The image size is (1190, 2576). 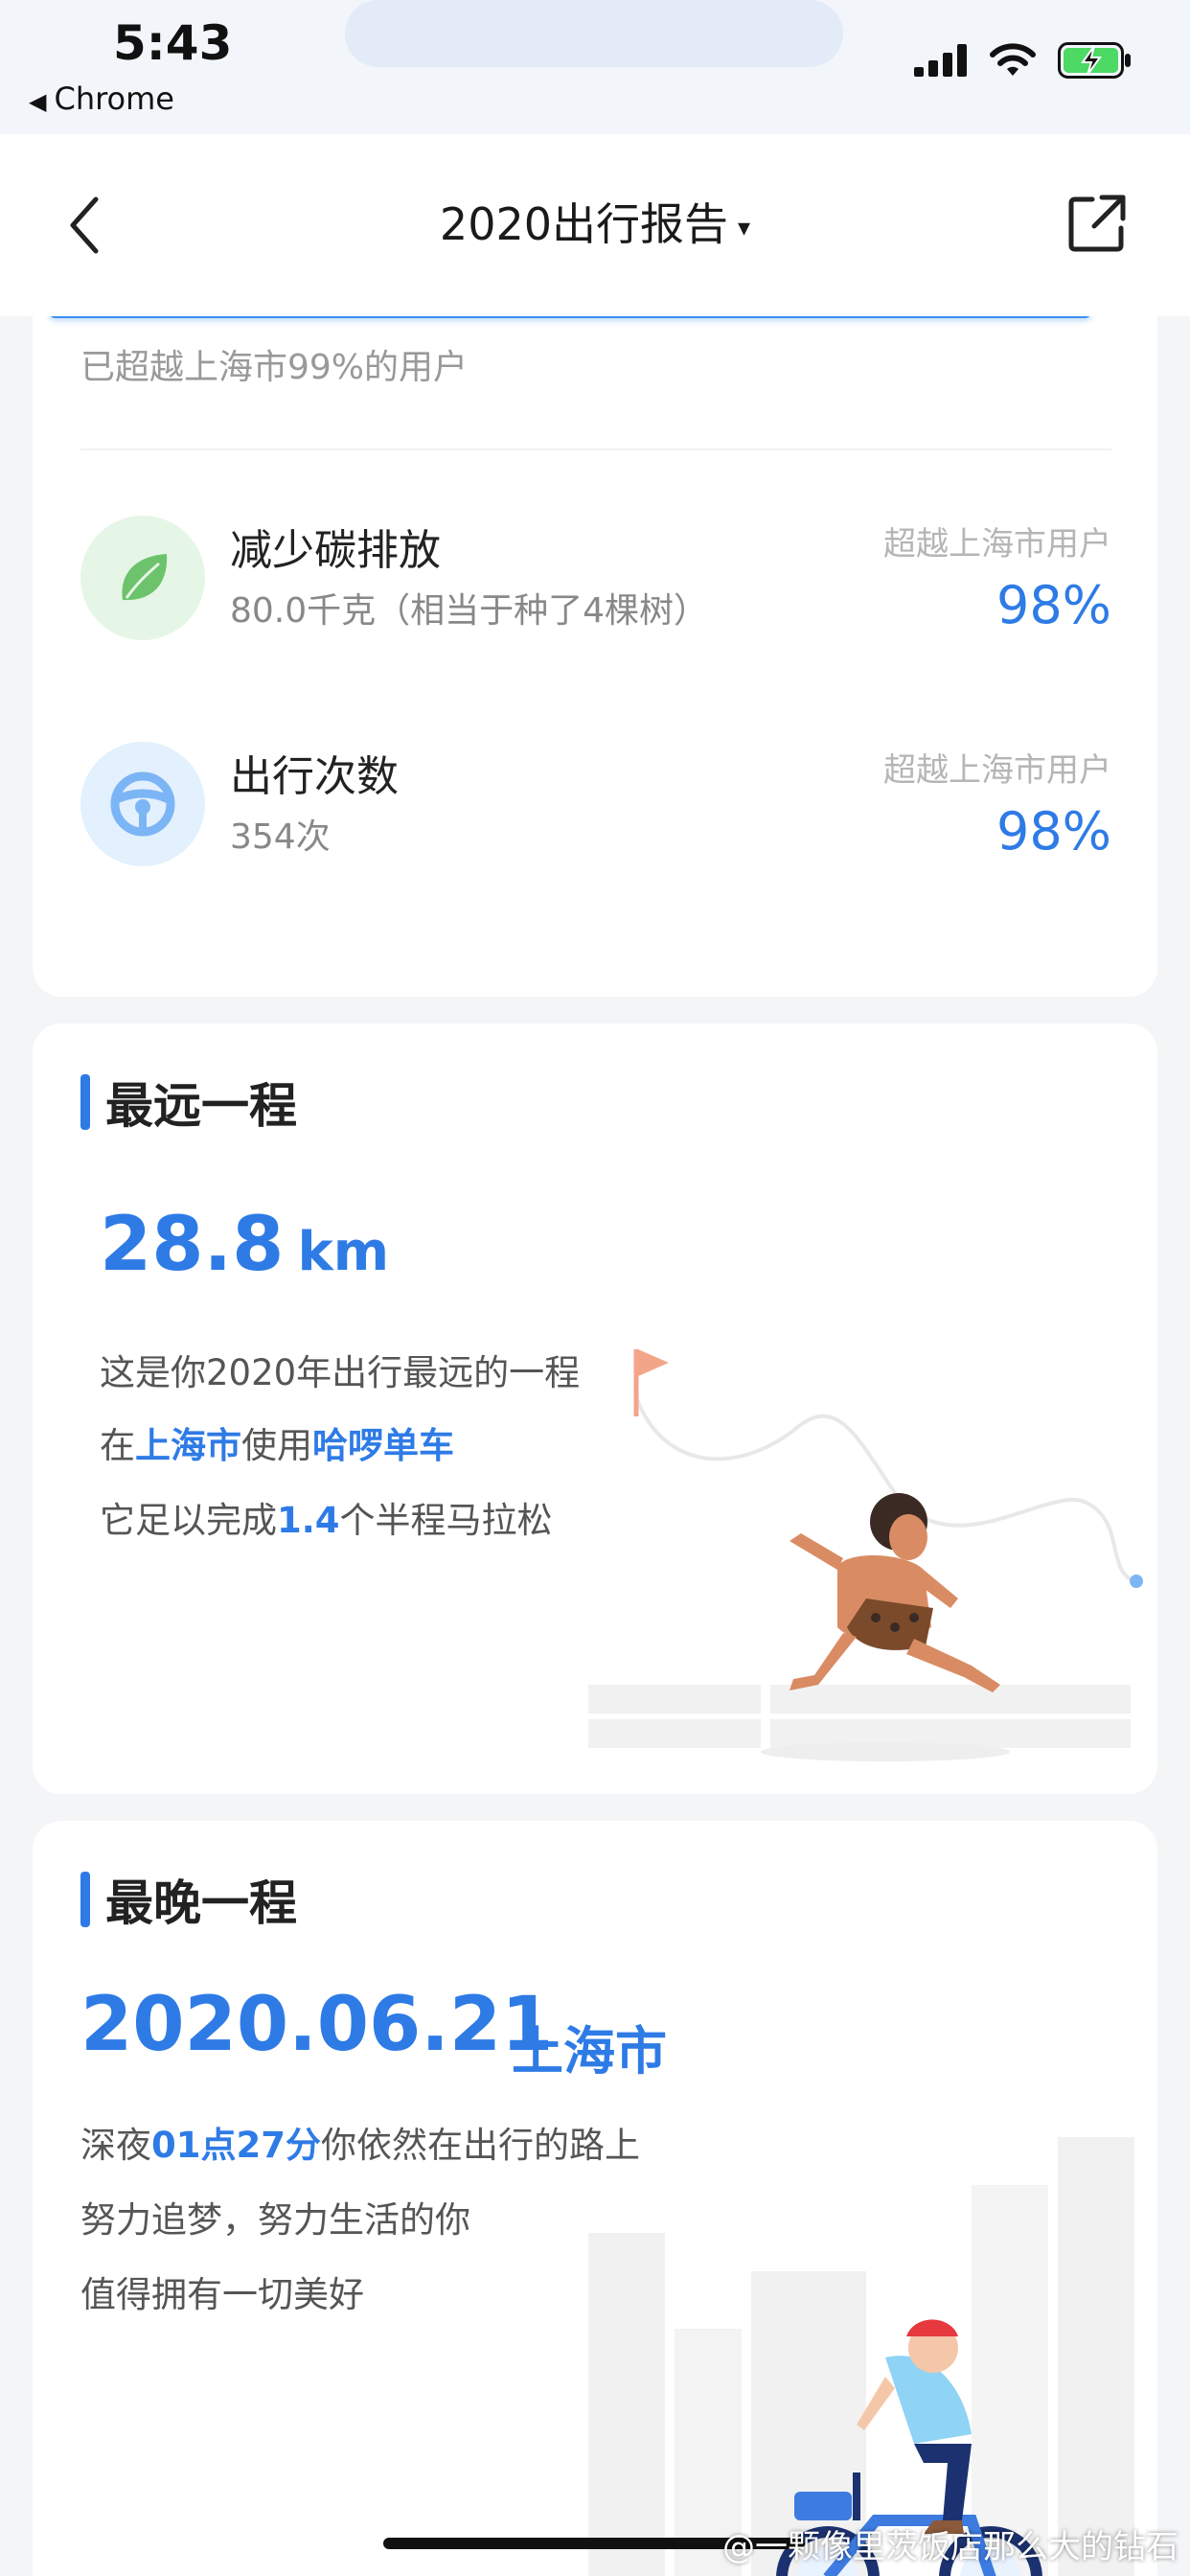 I want to click on nav-title-text: 2020出行报告, so click(x=584, y=224).